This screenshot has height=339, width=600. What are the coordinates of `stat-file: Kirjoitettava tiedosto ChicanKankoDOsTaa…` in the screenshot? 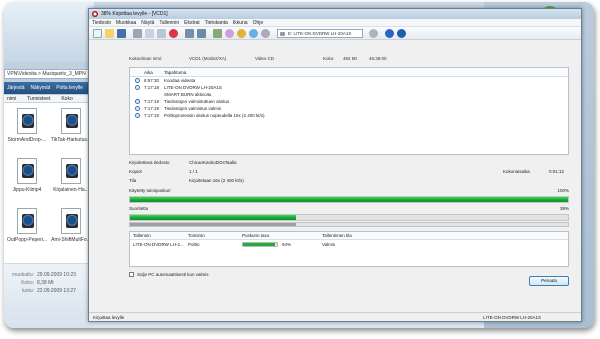 It's located at (183, 162).